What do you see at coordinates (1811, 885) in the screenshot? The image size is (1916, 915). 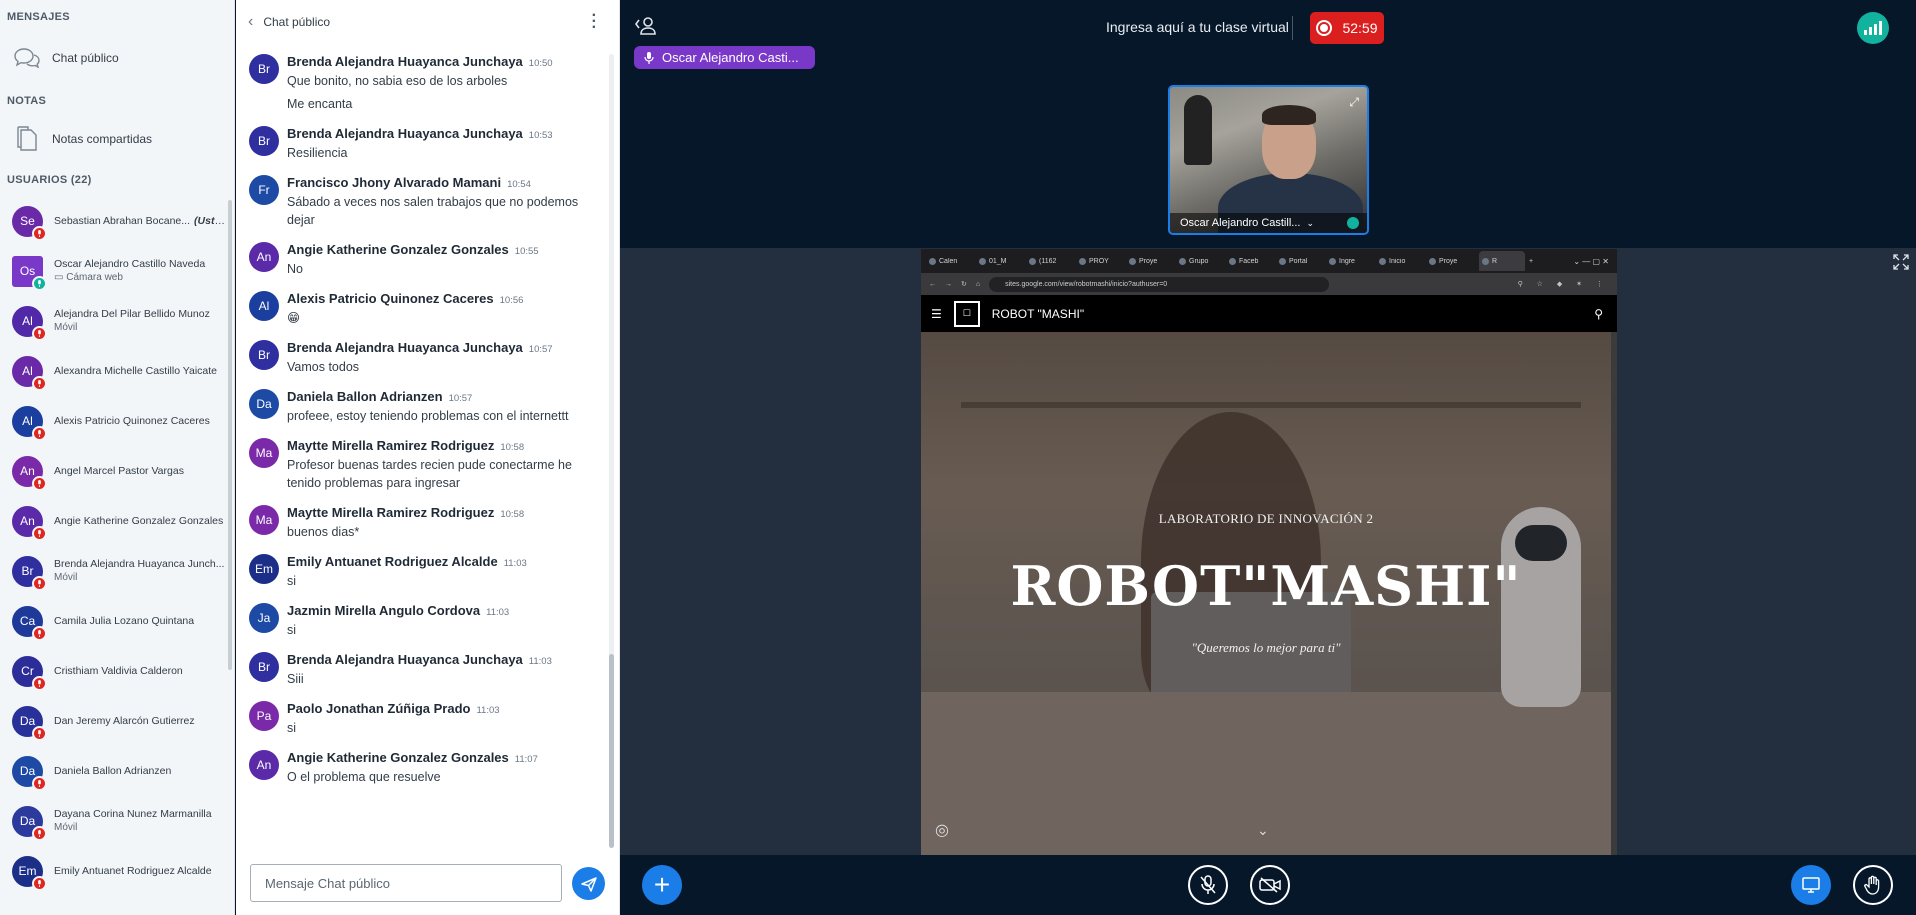 I see `presentation-toggle-button` at bounding box center [1811, 885].